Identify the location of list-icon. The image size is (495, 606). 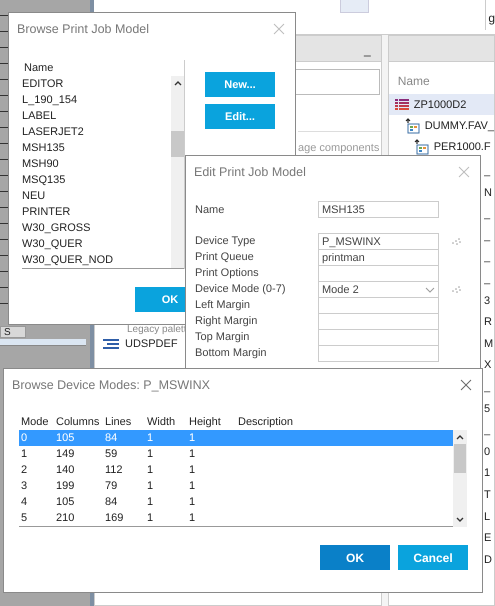
(401, 104).